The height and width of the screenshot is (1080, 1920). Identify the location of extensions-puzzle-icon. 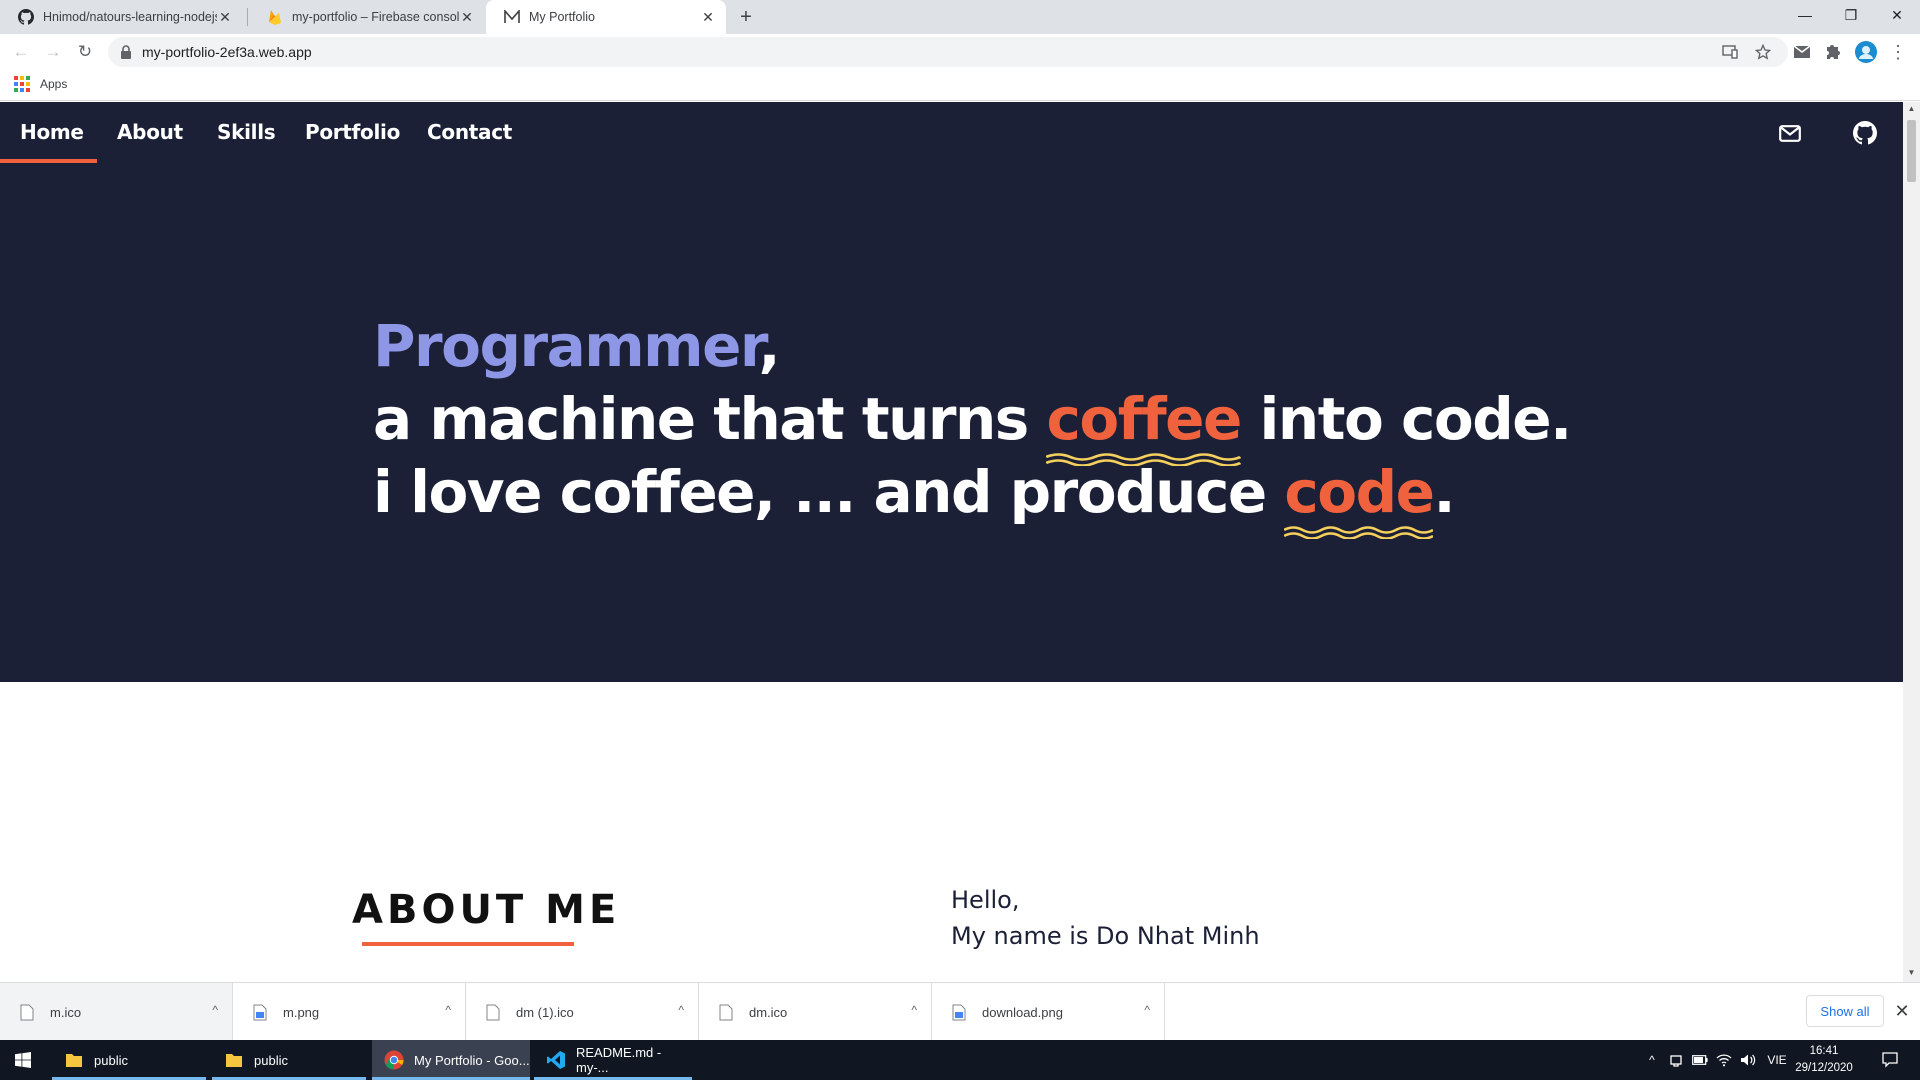
(1834, 52).